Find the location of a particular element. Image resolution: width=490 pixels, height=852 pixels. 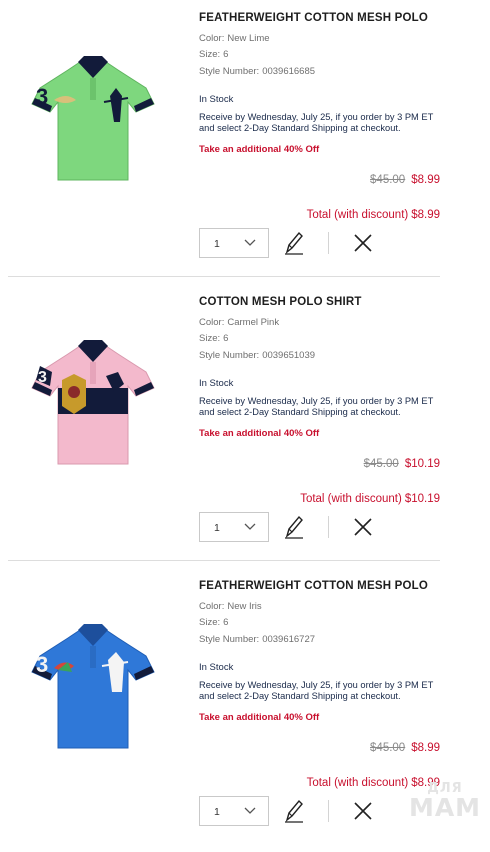

total-value: $10.19 is located at coordinates (422, 499).